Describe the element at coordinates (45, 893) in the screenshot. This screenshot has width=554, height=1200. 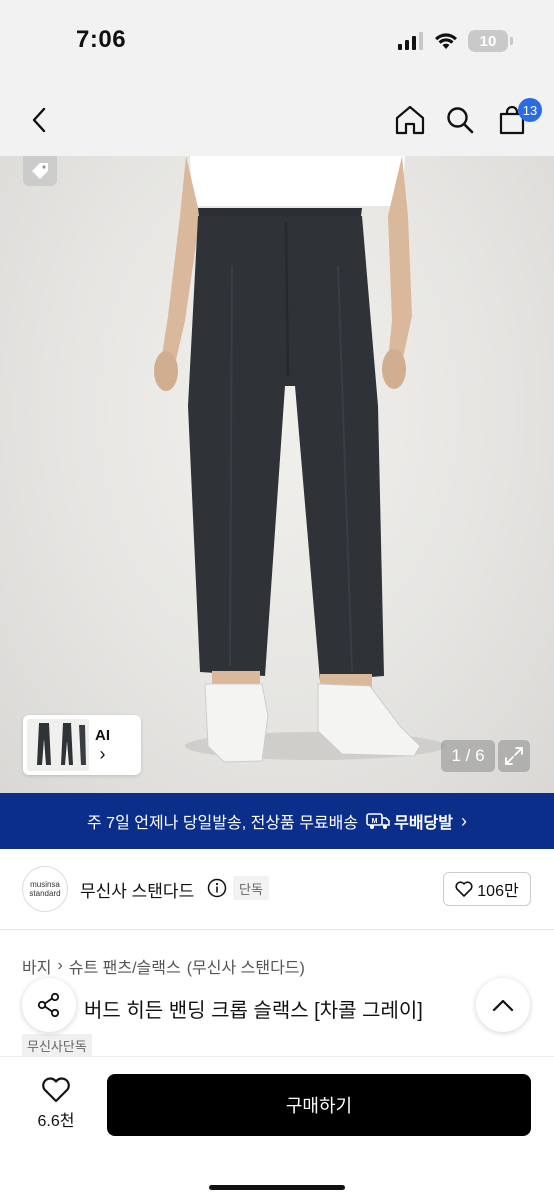
I see `brand-logo-line2: standard` at that location.